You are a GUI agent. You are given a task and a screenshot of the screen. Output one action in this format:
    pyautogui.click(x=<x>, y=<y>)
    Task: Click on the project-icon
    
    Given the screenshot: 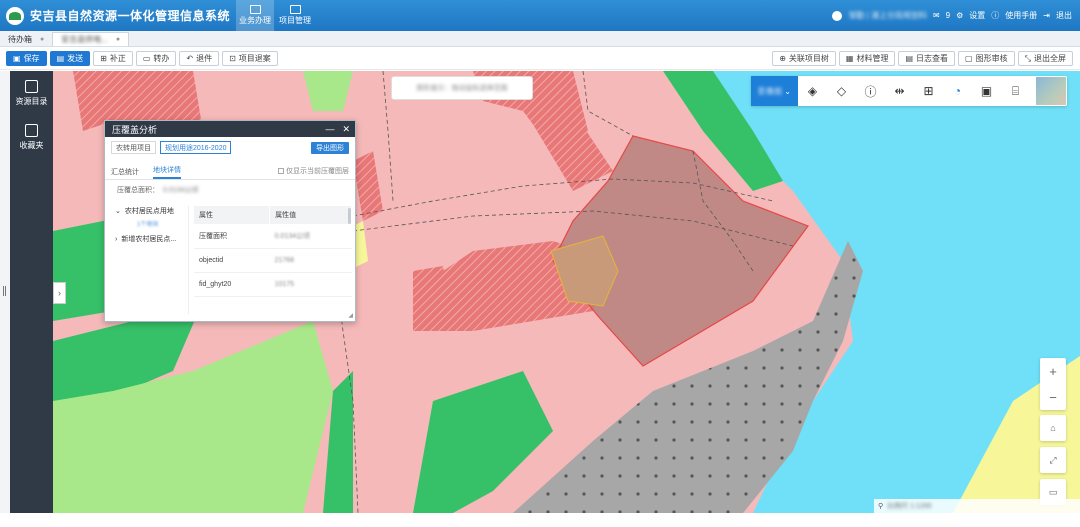 What is the action you would take?
    pyautogui.click(x=295, y=9)
    